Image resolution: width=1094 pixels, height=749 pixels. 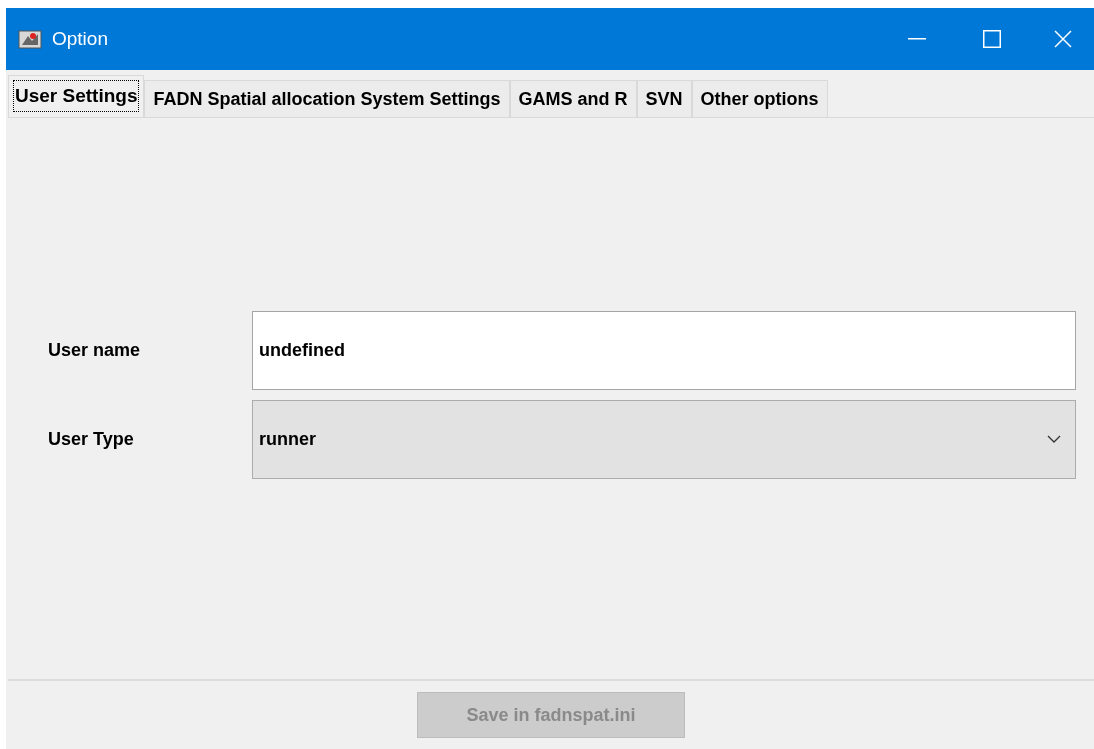 What do you see at coordinates (917, 39) in the screenshot?
I see `minimize-icon` at bounding box center [917, 39].